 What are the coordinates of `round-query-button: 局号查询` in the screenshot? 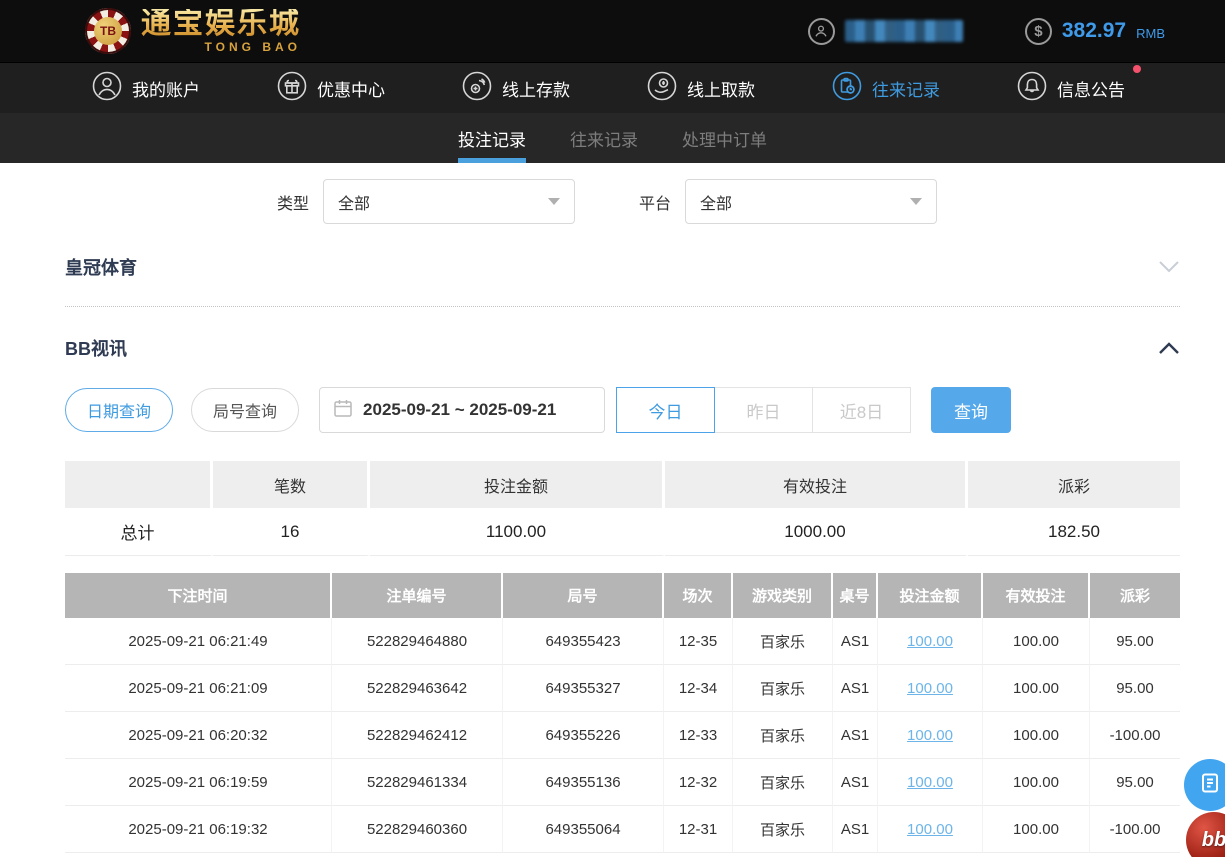 It's located at (245, 410).